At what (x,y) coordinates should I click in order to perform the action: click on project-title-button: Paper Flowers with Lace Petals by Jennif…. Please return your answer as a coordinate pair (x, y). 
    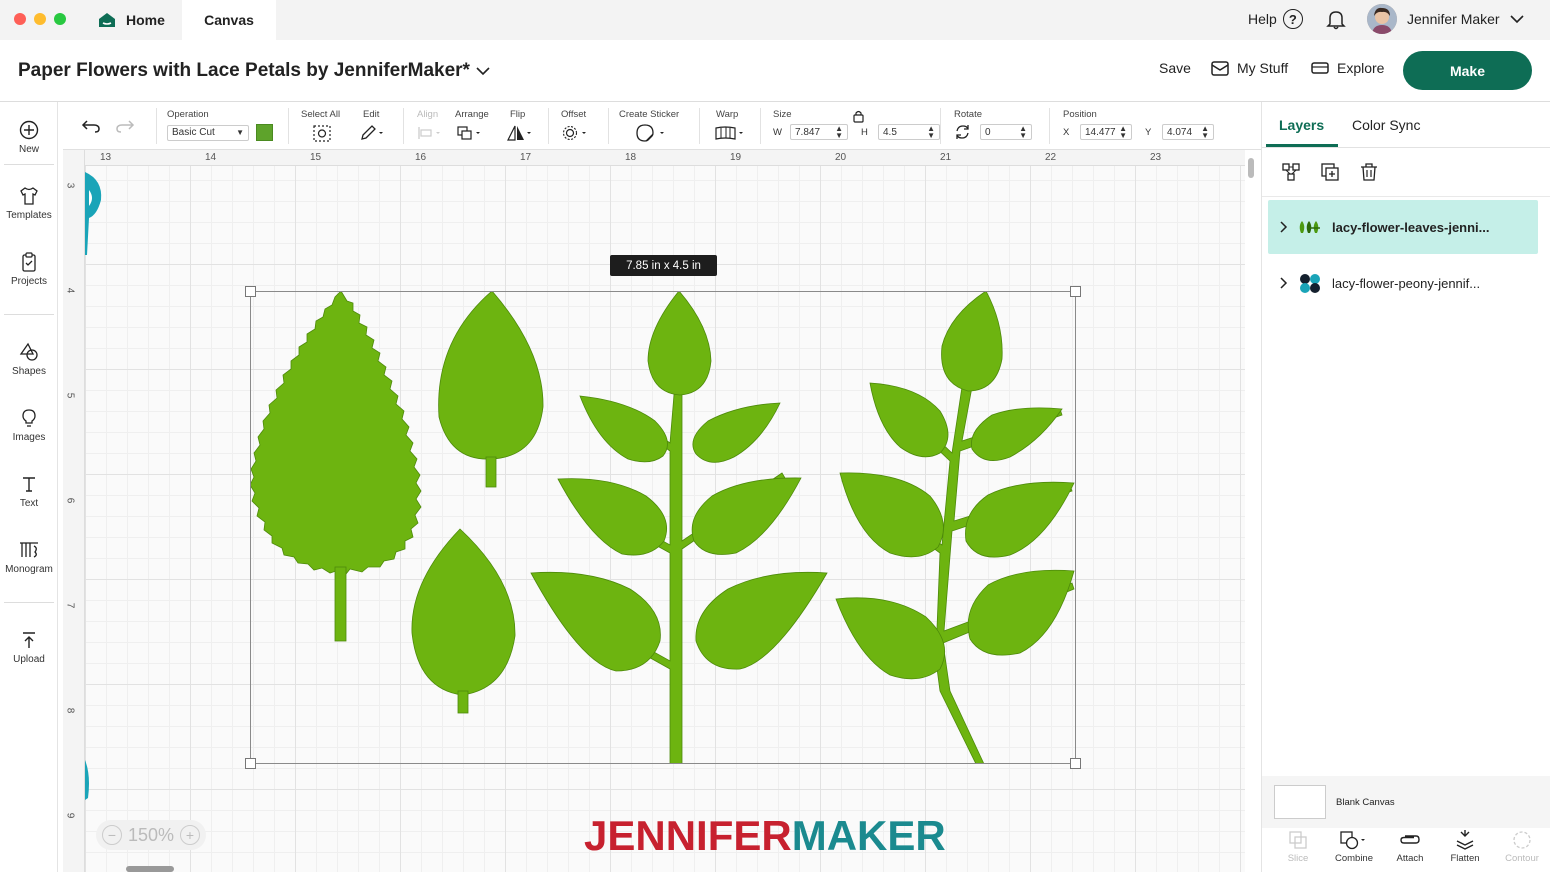
    Looking at the image, I should click on (254, 71).